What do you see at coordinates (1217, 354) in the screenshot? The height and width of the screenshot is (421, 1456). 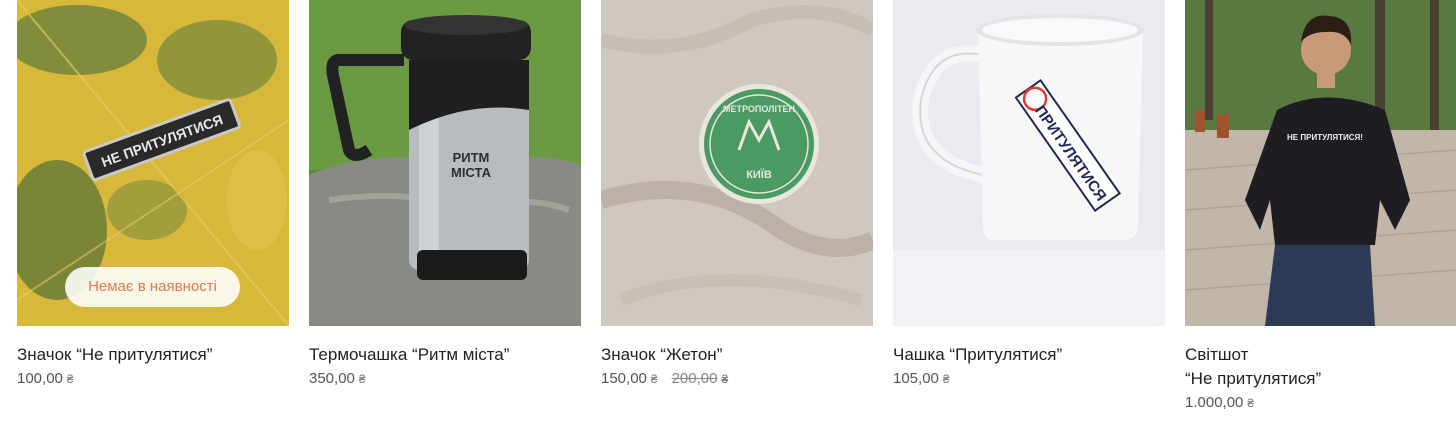 I see `product-title-line: Світшот` at bounding box center [1217, 354].